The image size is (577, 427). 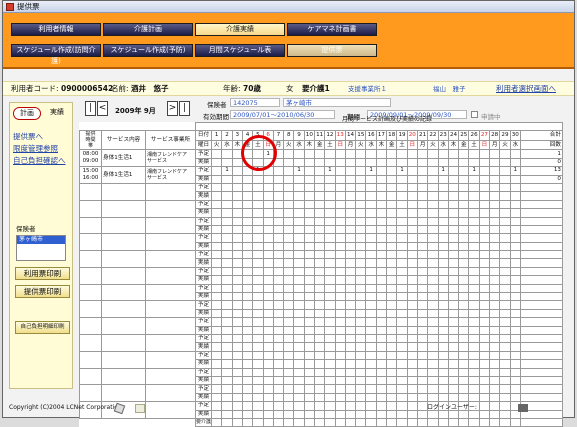 I want to click on self-payment-link: 自己負担確認へ, so click(x=39, y=160).